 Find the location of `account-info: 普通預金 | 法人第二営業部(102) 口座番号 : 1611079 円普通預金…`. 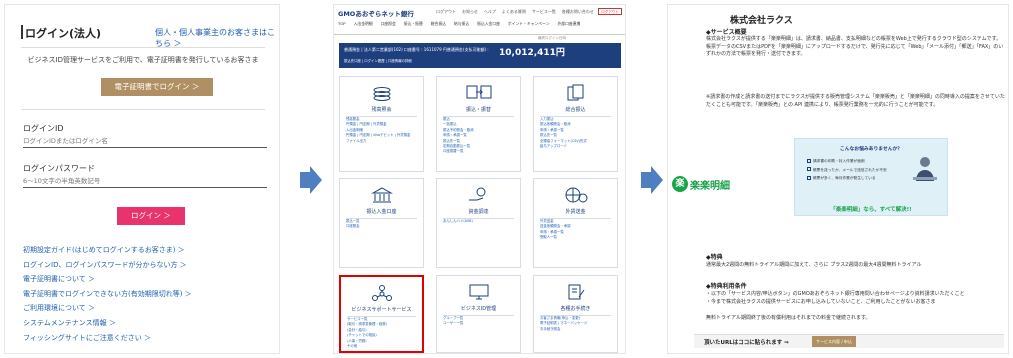

account-info: 普通預金 | 法人第二営業部(102) 口座番号 : 1611079 円普通預金… is located at coordinates (416, 49).